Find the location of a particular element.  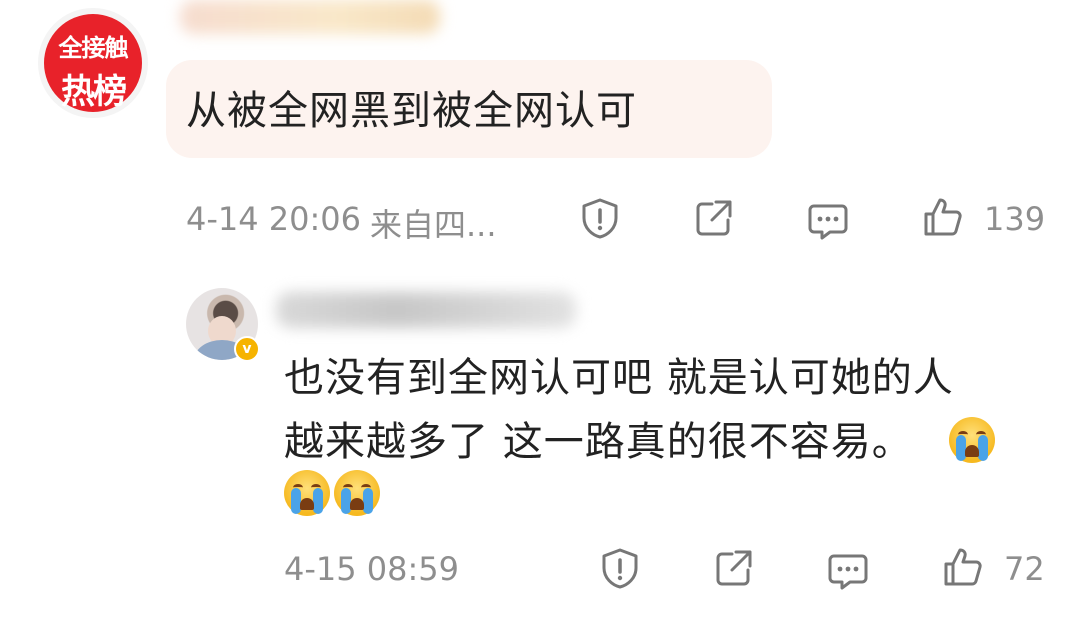

like-count: 139 is located at coordinates (1015, 219).